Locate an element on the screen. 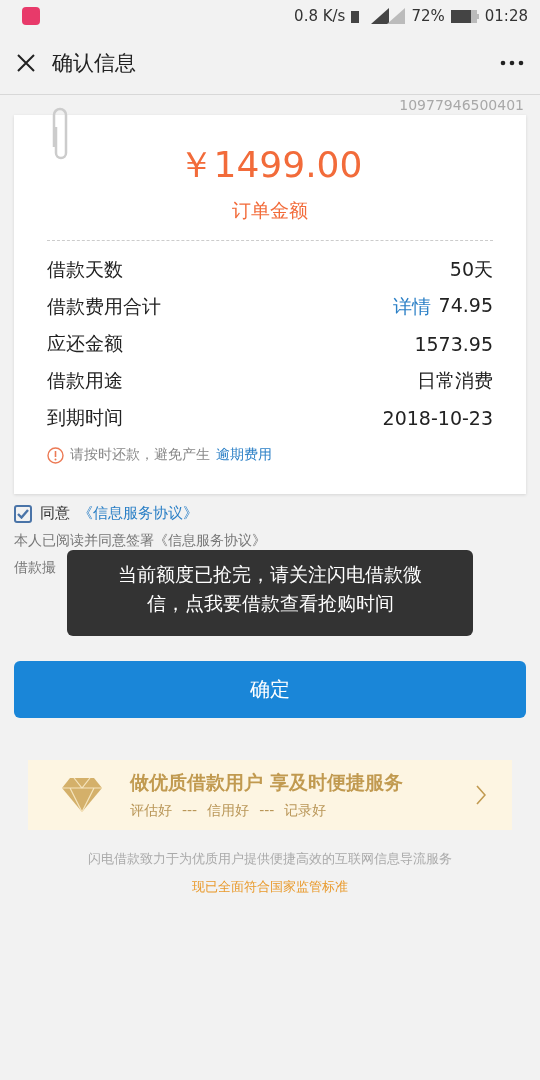  confirm-button: 确定 is located at coordinates (270, 689).